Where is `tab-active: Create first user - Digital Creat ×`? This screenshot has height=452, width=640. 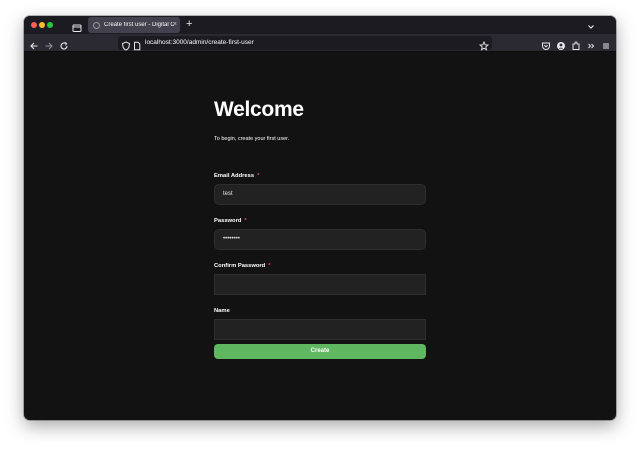 tab-active: Create first user - Digital Creat × is located at coordinates (134, 25).